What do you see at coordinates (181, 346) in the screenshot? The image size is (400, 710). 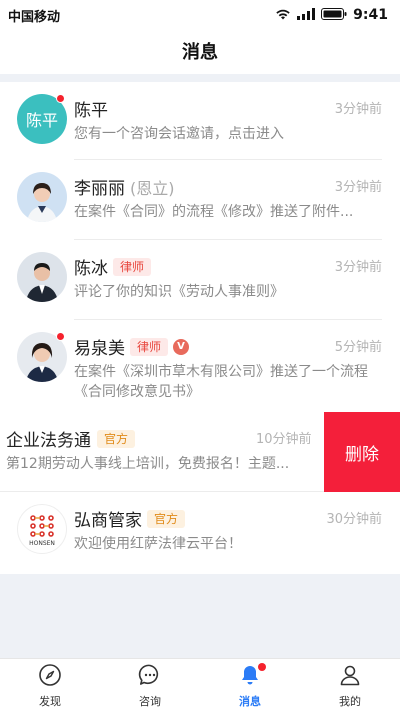 I see `verified-badge: V` at bounding box center [181, 346].